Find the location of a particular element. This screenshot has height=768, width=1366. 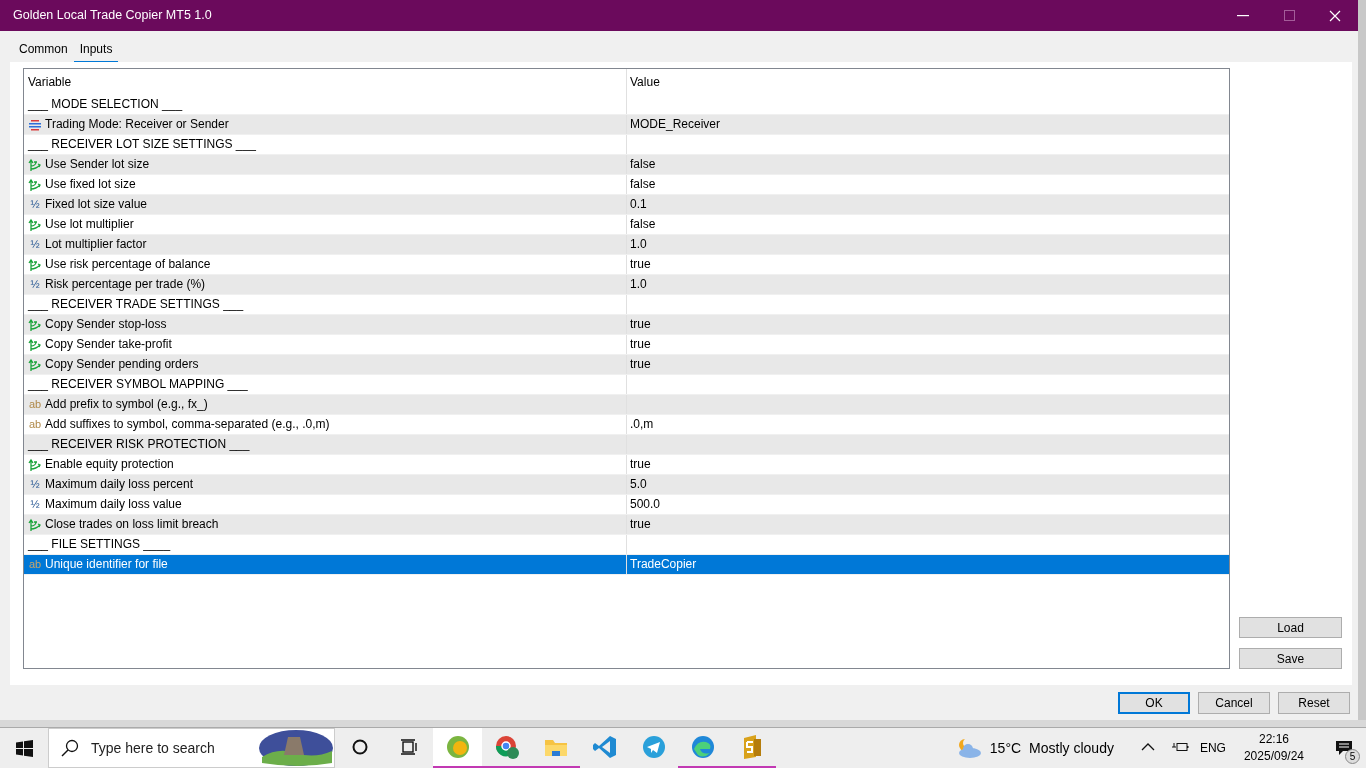

clock-time: 22:16 is located at coordinates (1273, 739).